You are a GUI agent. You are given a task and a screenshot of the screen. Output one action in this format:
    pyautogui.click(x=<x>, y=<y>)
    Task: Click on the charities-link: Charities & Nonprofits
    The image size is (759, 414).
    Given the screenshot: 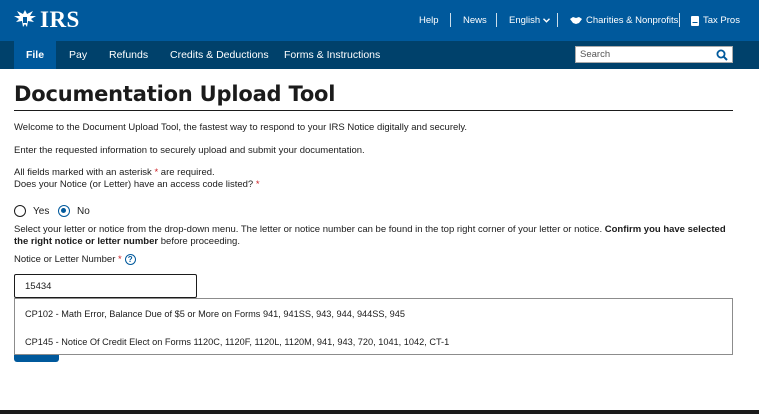 What is the action you would take?
    pyautogui.click(x=624, y=20)
    